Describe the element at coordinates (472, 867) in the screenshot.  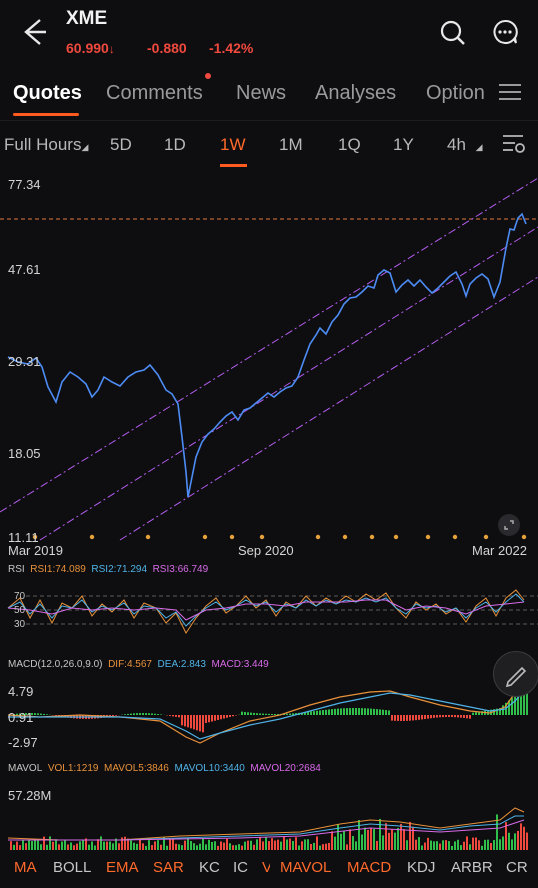
I see `indicator-arbr: ARBR` at that location.